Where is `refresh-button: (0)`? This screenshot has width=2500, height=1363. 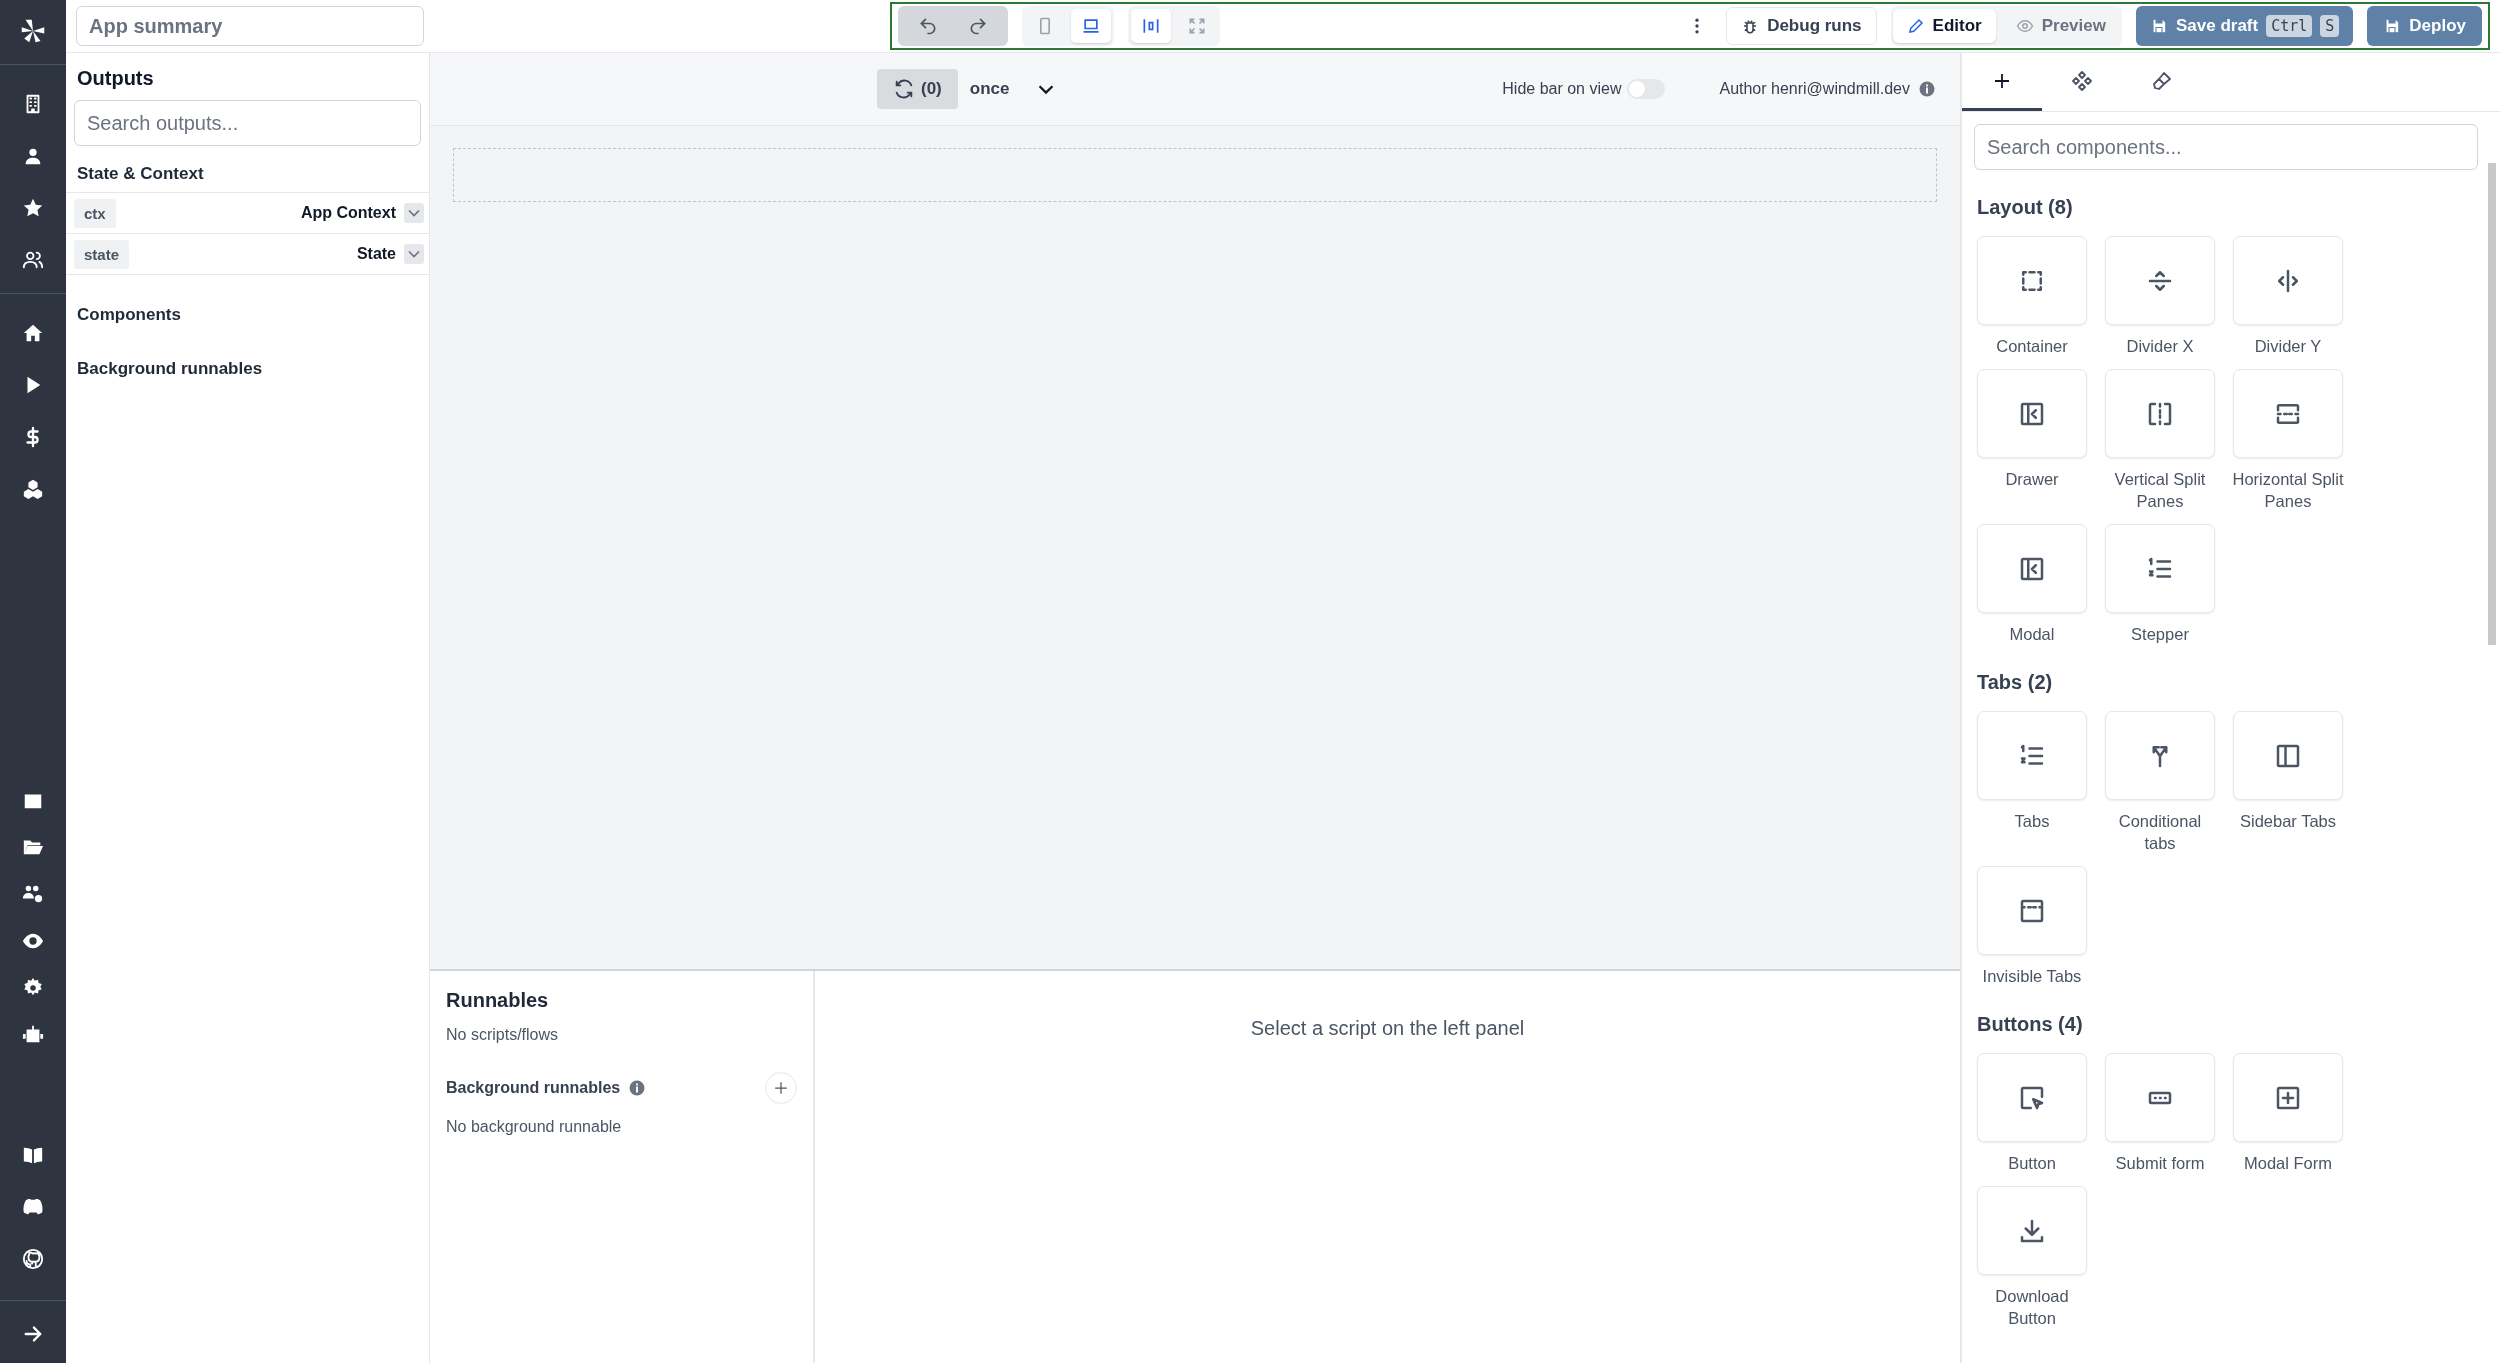 refresh-button: (0) is located at coordinates (917, 89).